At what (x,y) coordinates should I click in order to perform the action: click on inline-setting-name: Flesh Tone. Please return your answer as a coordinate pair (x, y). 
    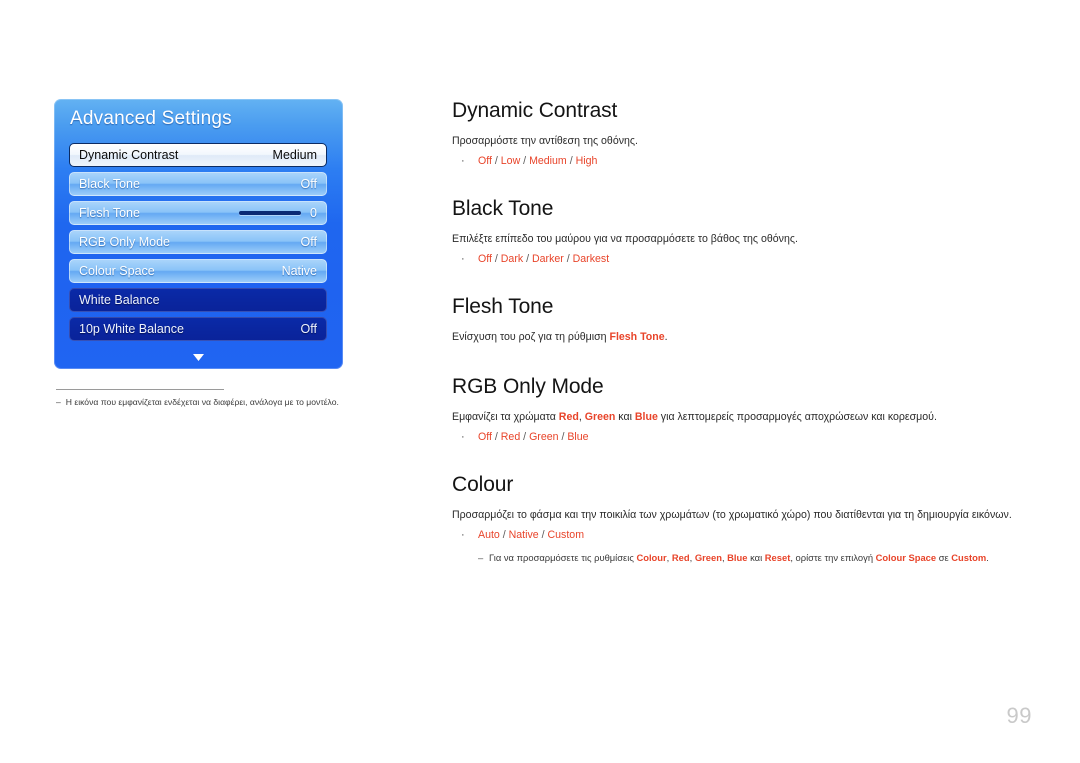
    Looking at the image, I should click on (637, 336).